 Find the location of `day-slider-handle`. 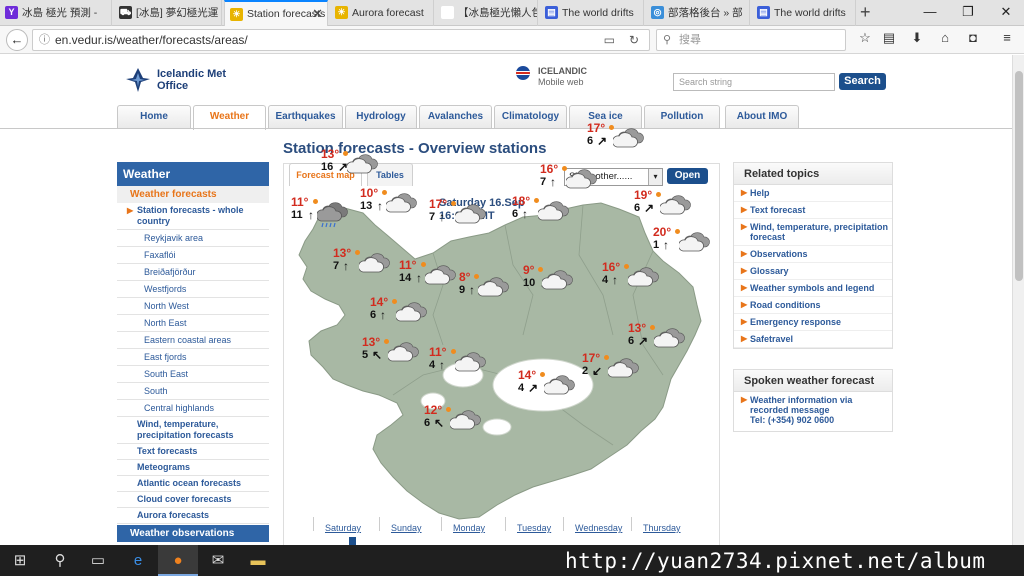

day-slider-handle is located at coordinates (352, 541).